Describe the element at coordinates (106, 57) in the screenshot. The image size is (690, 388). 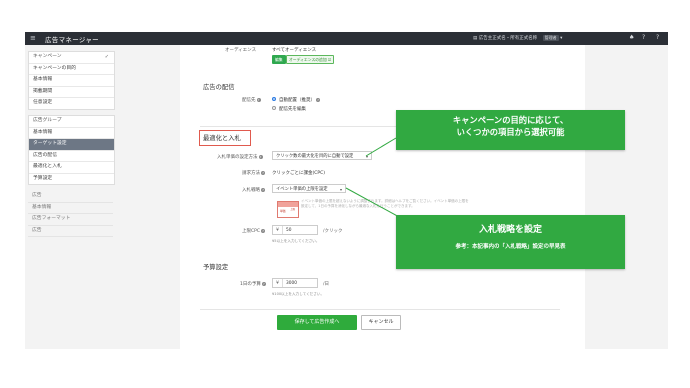
I see `check-icon: ✓` at that location.